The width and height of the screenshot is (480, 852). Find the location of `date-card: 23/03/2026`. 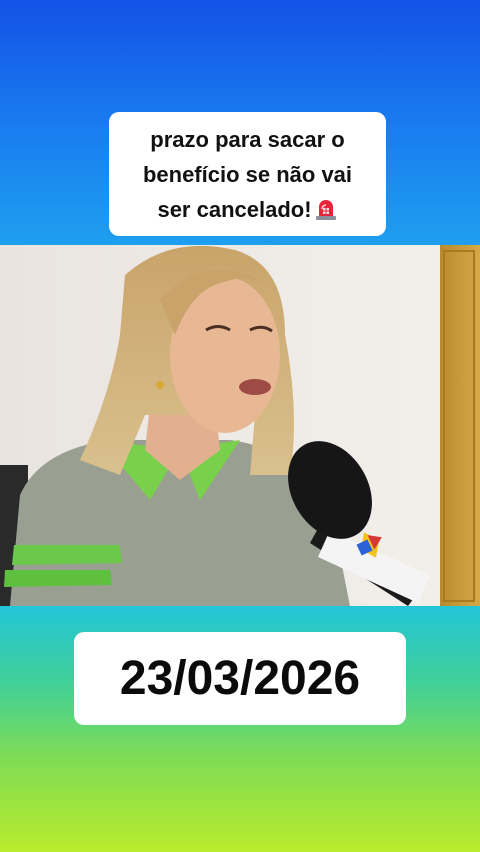

date-card: 23/03/2026 is located at coordinates (240, 678).